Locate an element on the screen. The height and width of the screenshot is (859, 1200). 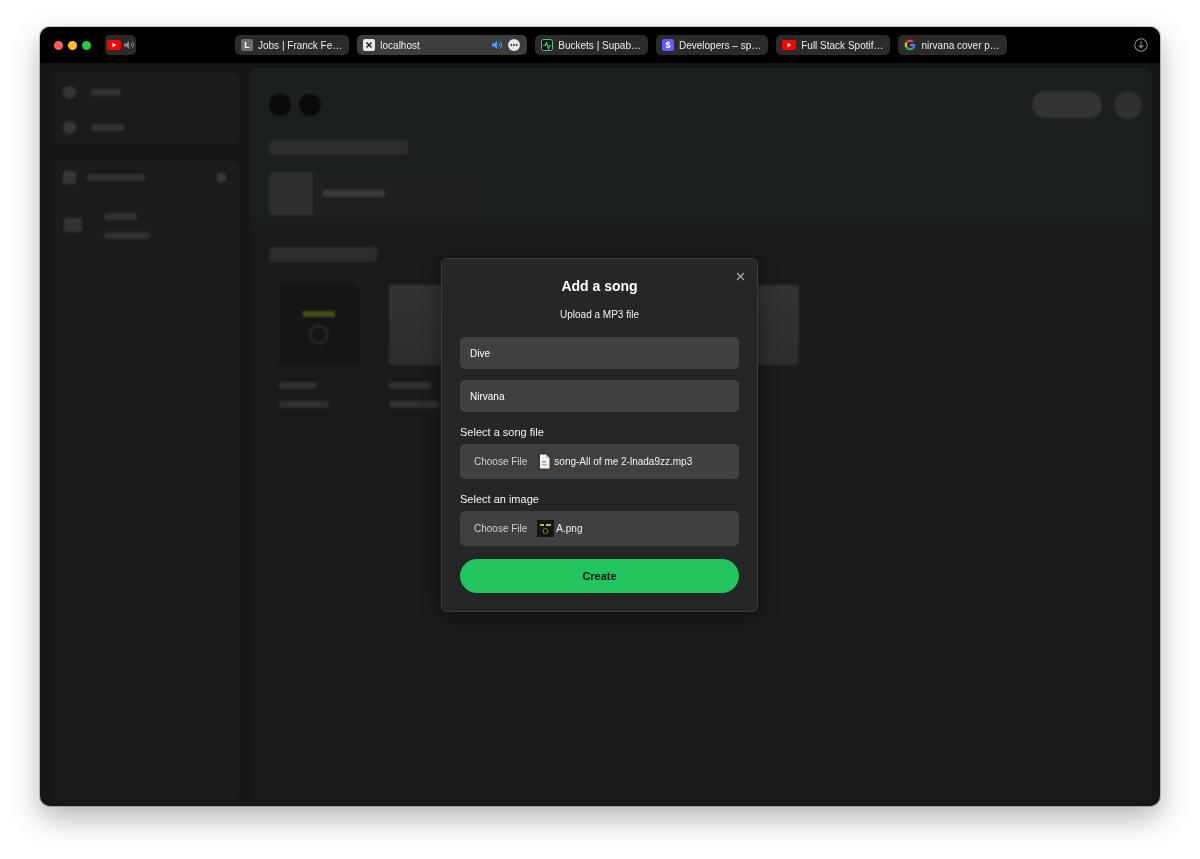
create-button: Create is located at coordinates (599, 576).